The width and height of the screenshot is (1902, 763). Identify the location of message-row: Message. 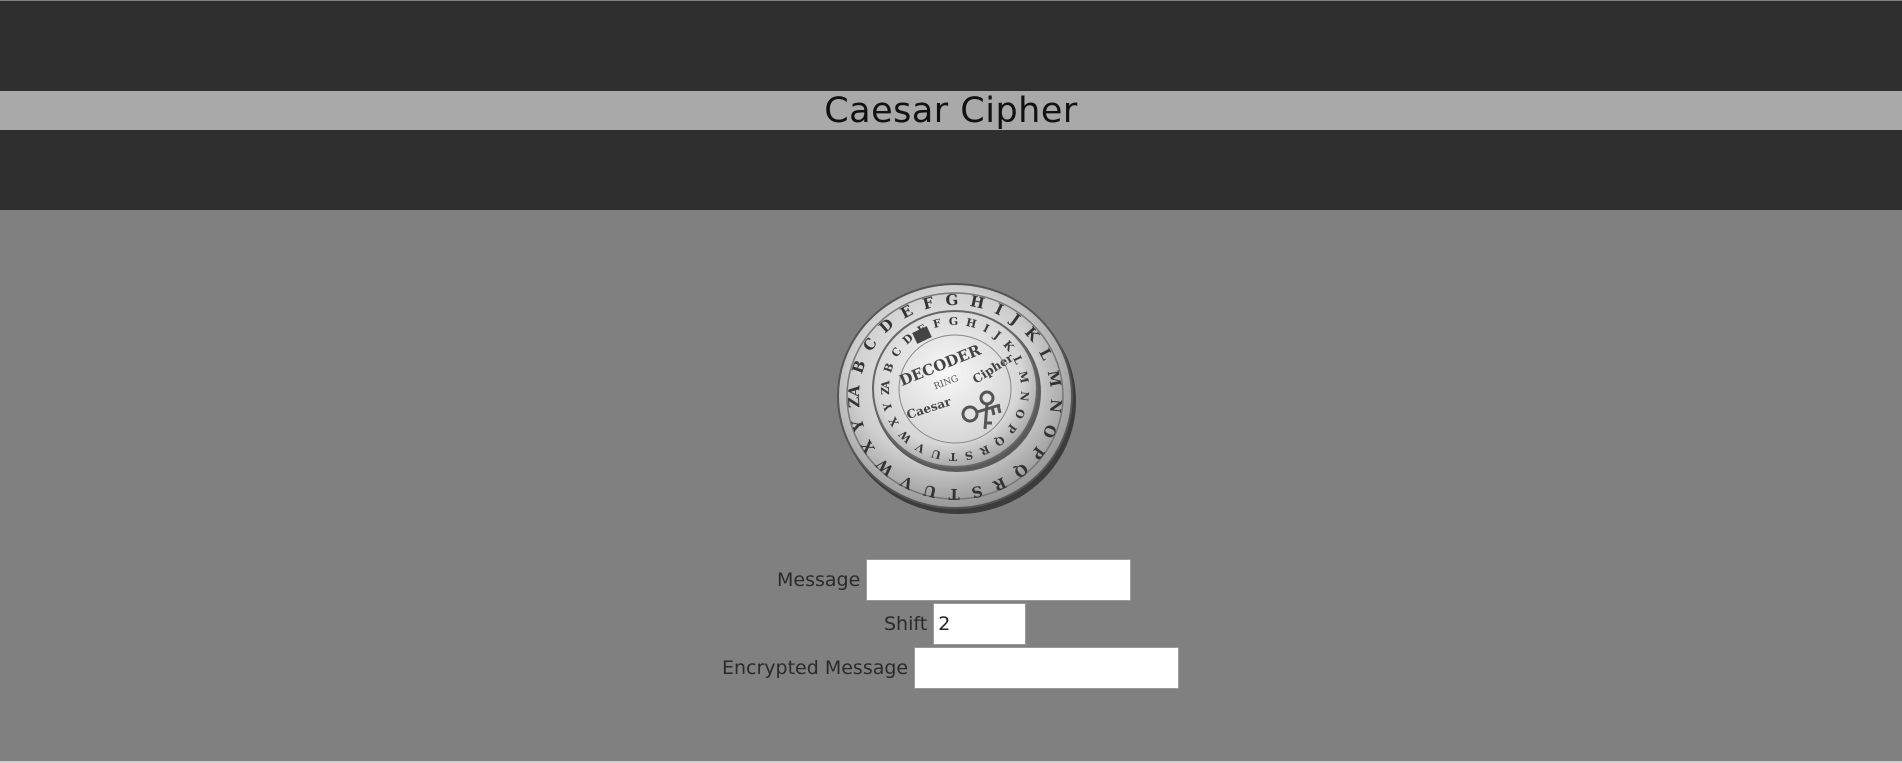
(954, 580).